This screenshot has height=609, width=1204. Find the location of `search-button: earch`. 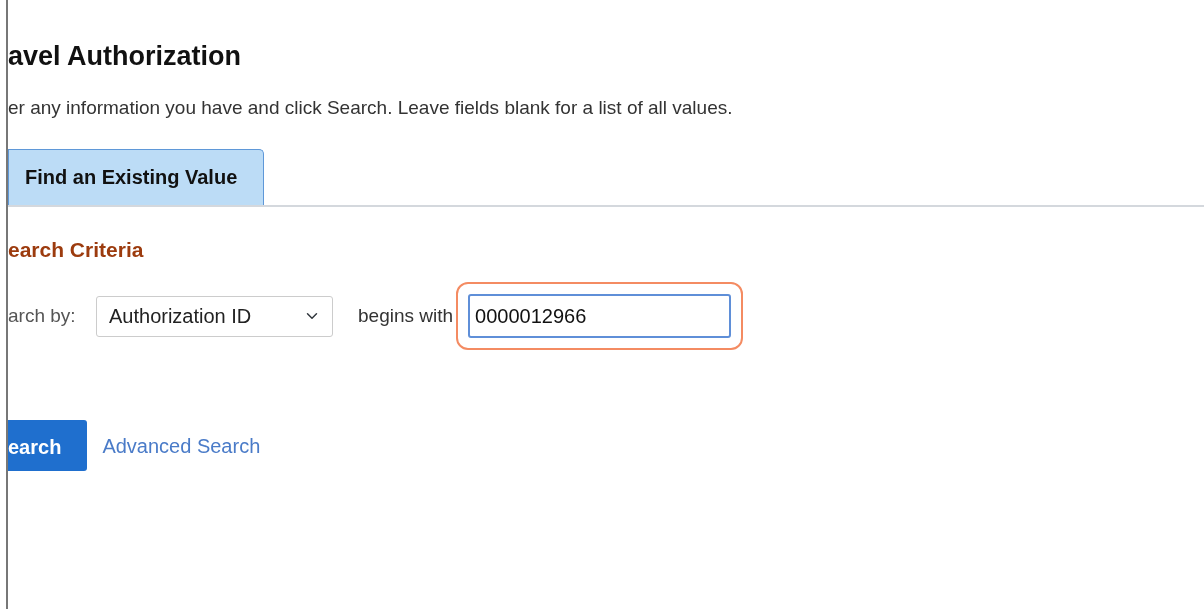

search-button: earch is located at coordinates (48, 446).